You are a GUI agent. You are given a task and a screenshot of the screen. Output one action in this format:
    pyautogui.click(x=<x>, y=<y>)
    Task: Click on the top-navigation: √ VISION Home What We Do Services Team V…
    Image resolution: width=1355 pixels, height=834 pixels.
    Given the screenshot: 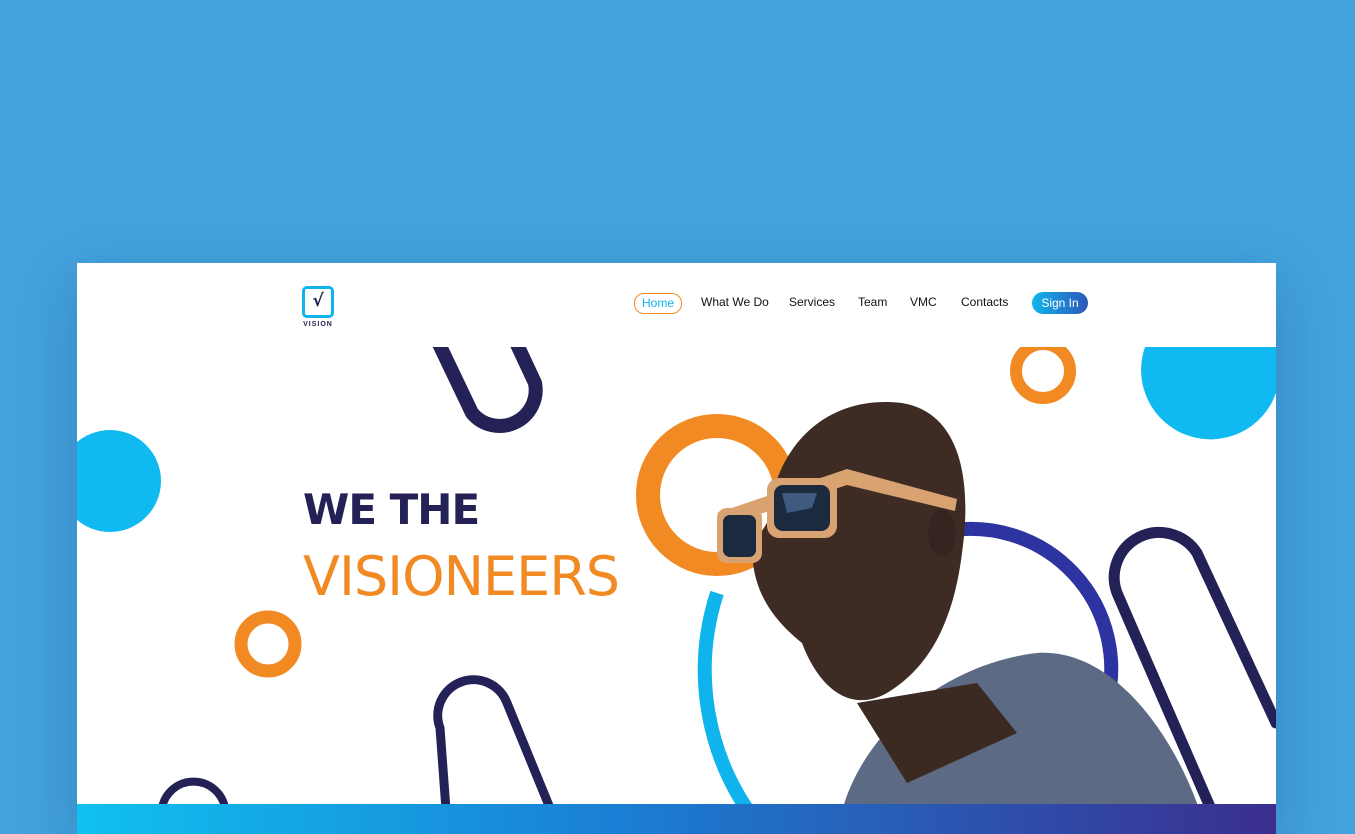 What is the action you would take?
    pyautogui.click(x=676, y=305)
    